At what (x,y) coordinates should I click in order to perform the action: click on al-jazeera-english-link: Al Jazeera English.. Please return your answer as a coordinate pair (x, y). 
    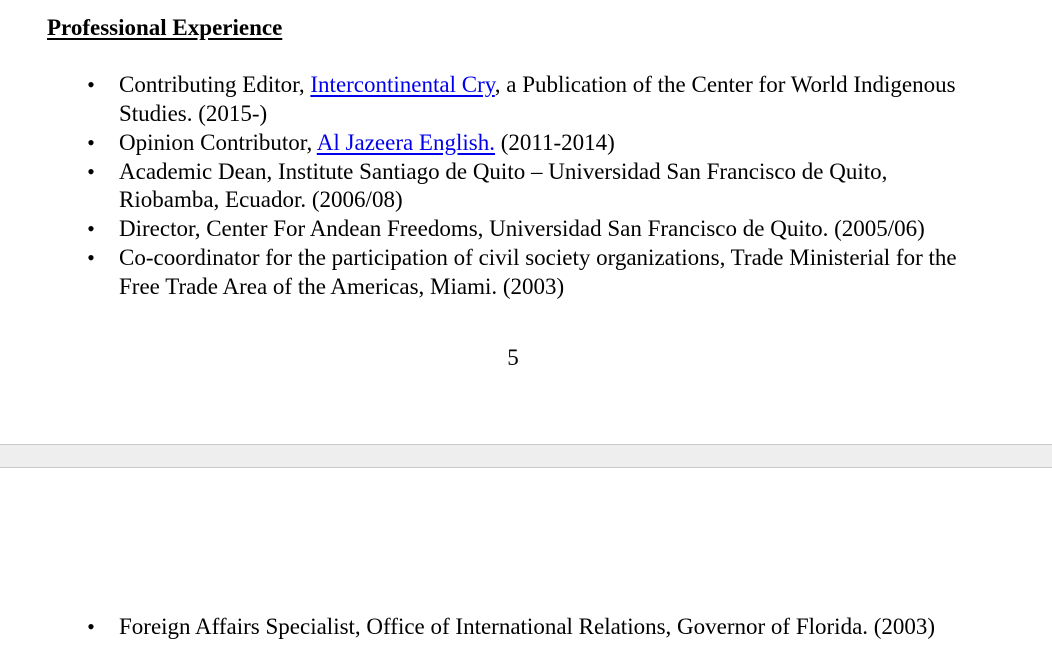
    Looking at the image, I should click on (406, 142).